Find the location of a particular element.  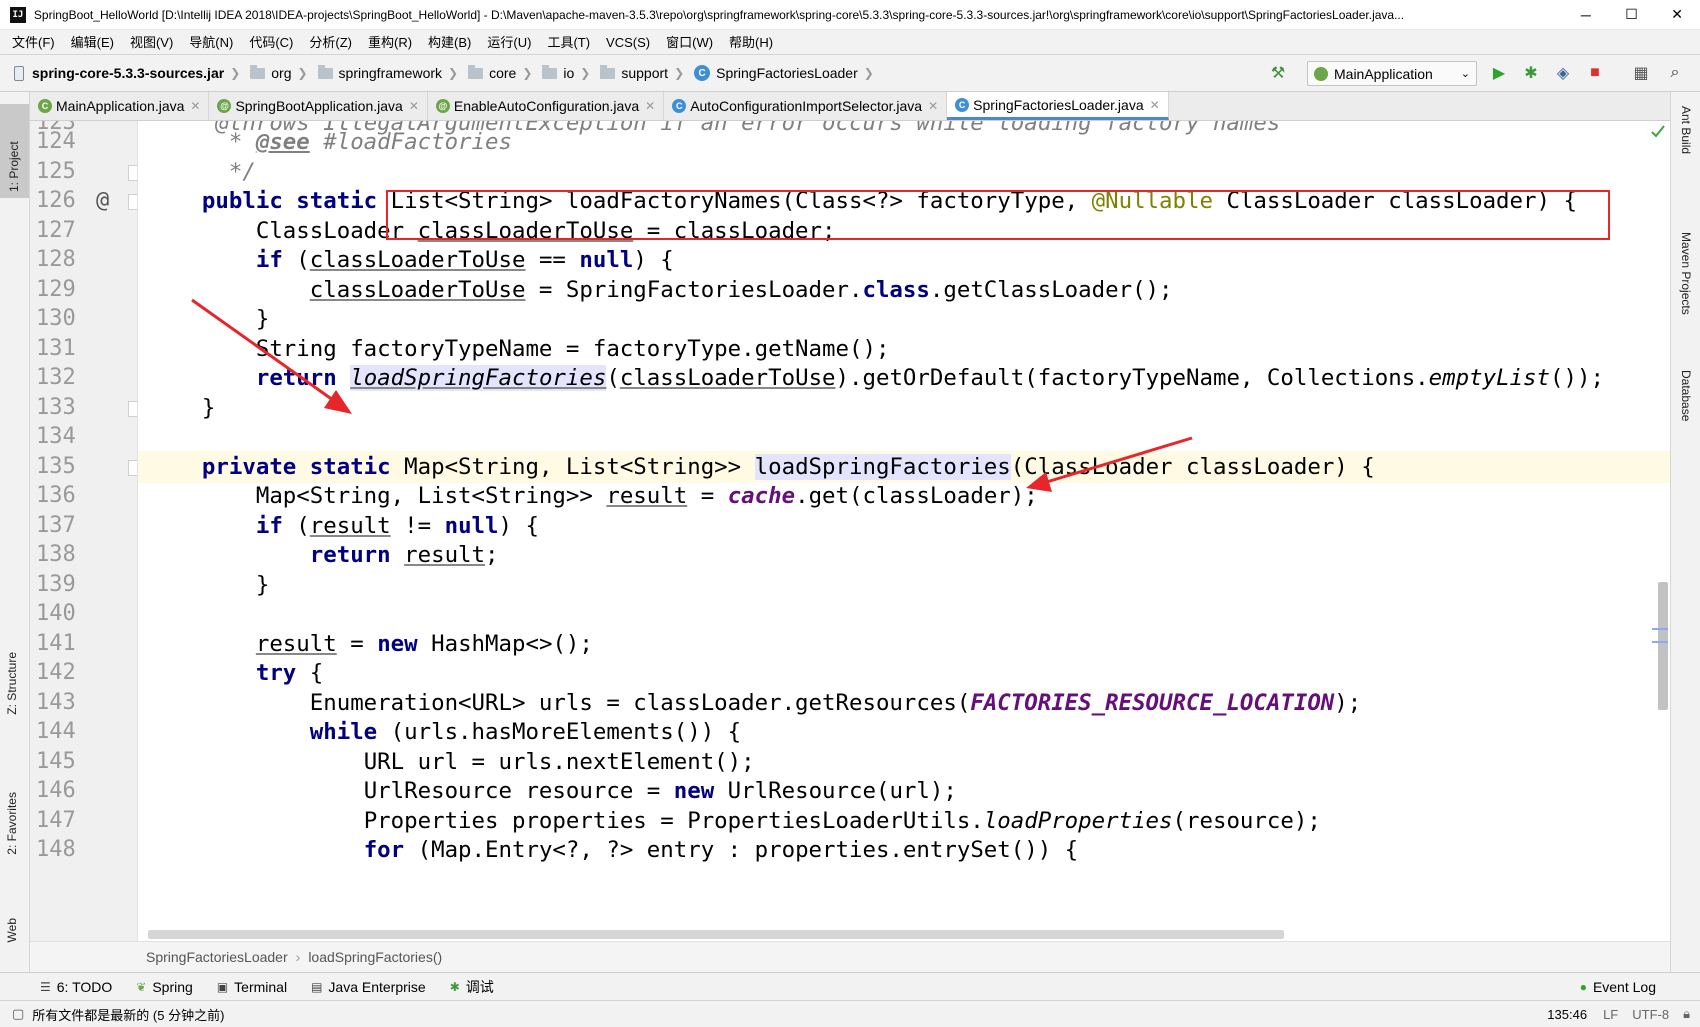

code-variable: result is located at coordinates (445, 555).